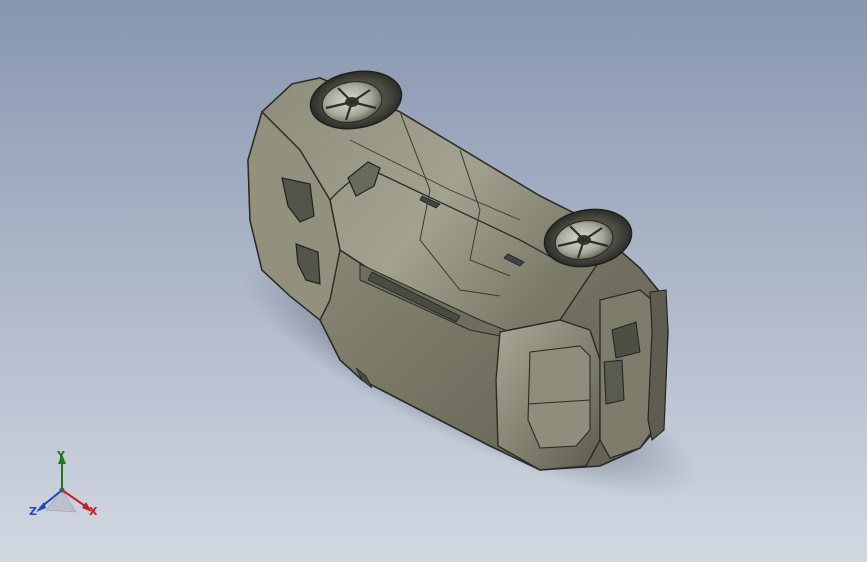 The image size is (867, 562). I want to click on front-grille, so click(658, 365).